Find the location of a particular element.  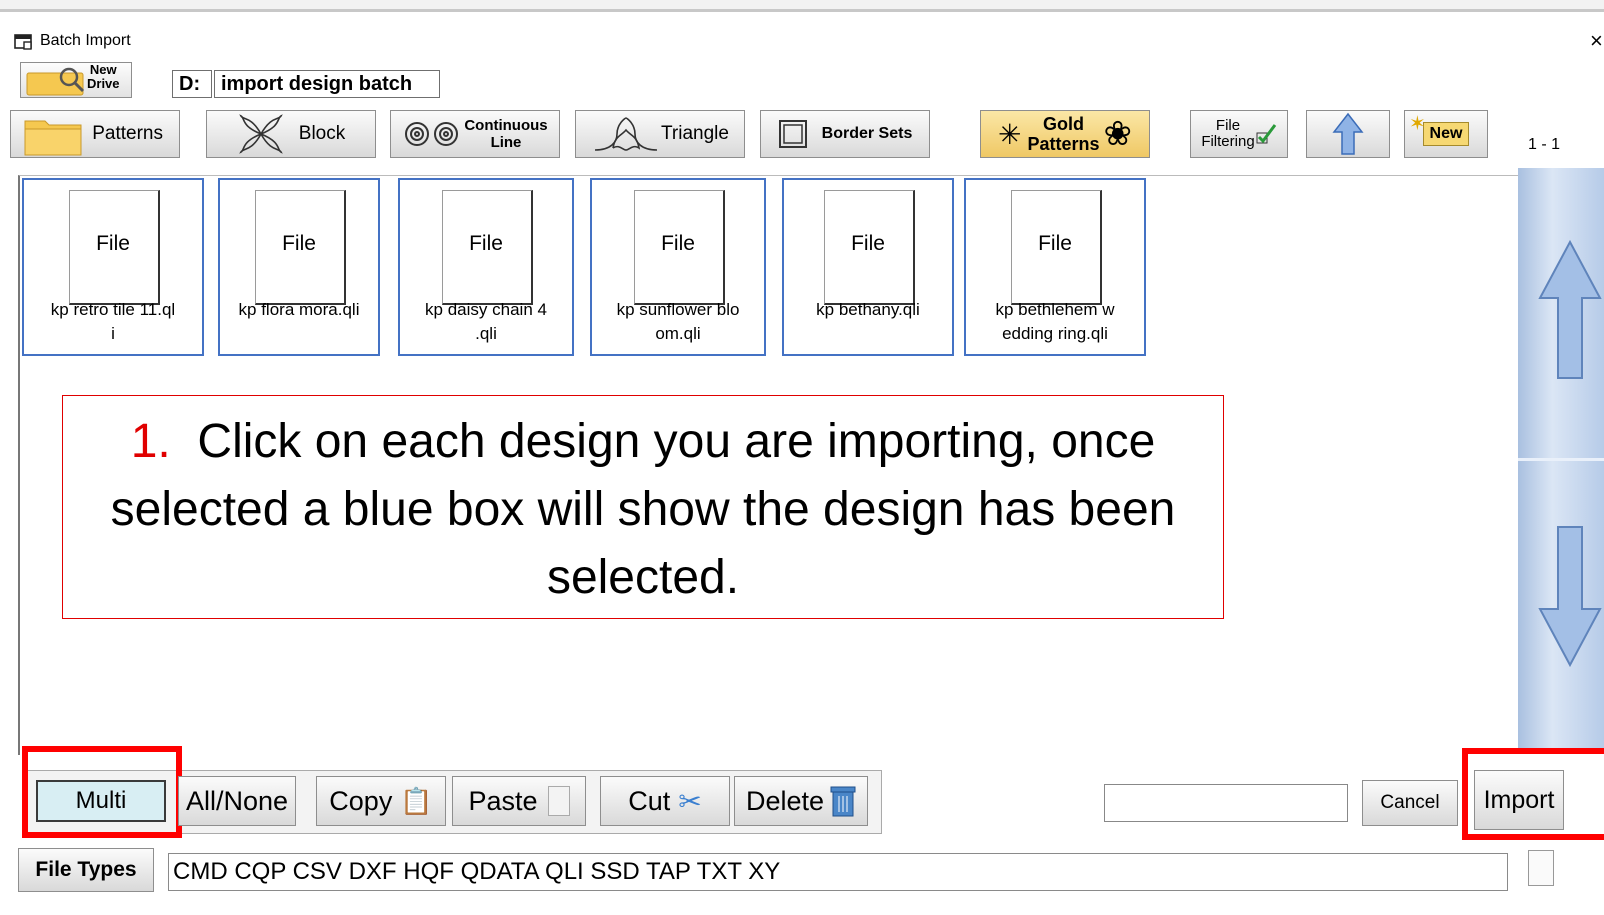

scissors-icon: ✂ is located at coordinates (690, 801).